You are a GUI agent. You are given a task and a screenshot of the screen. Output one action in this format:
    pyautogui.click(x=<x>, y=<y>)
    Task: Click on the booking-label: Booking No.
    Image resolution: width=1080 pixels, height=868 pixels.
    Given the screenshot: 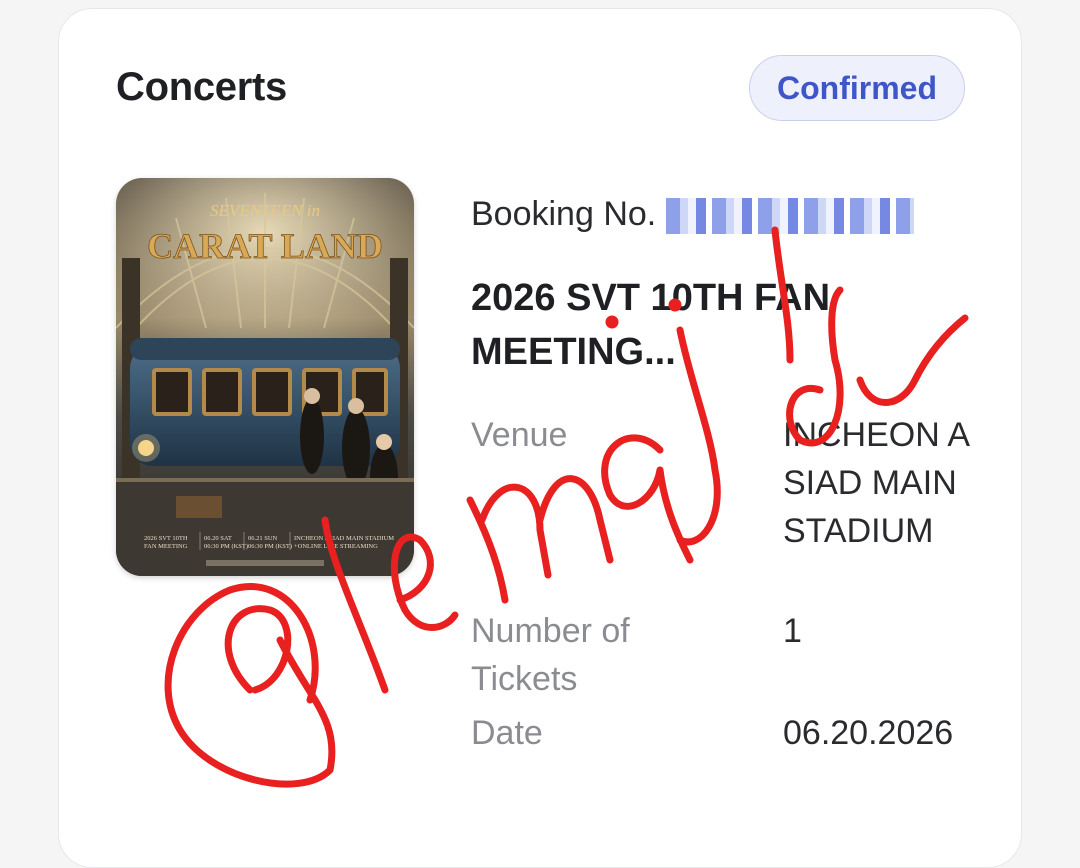 What is the action you would take?
    pyautogui.click(x=564, y=214)
    